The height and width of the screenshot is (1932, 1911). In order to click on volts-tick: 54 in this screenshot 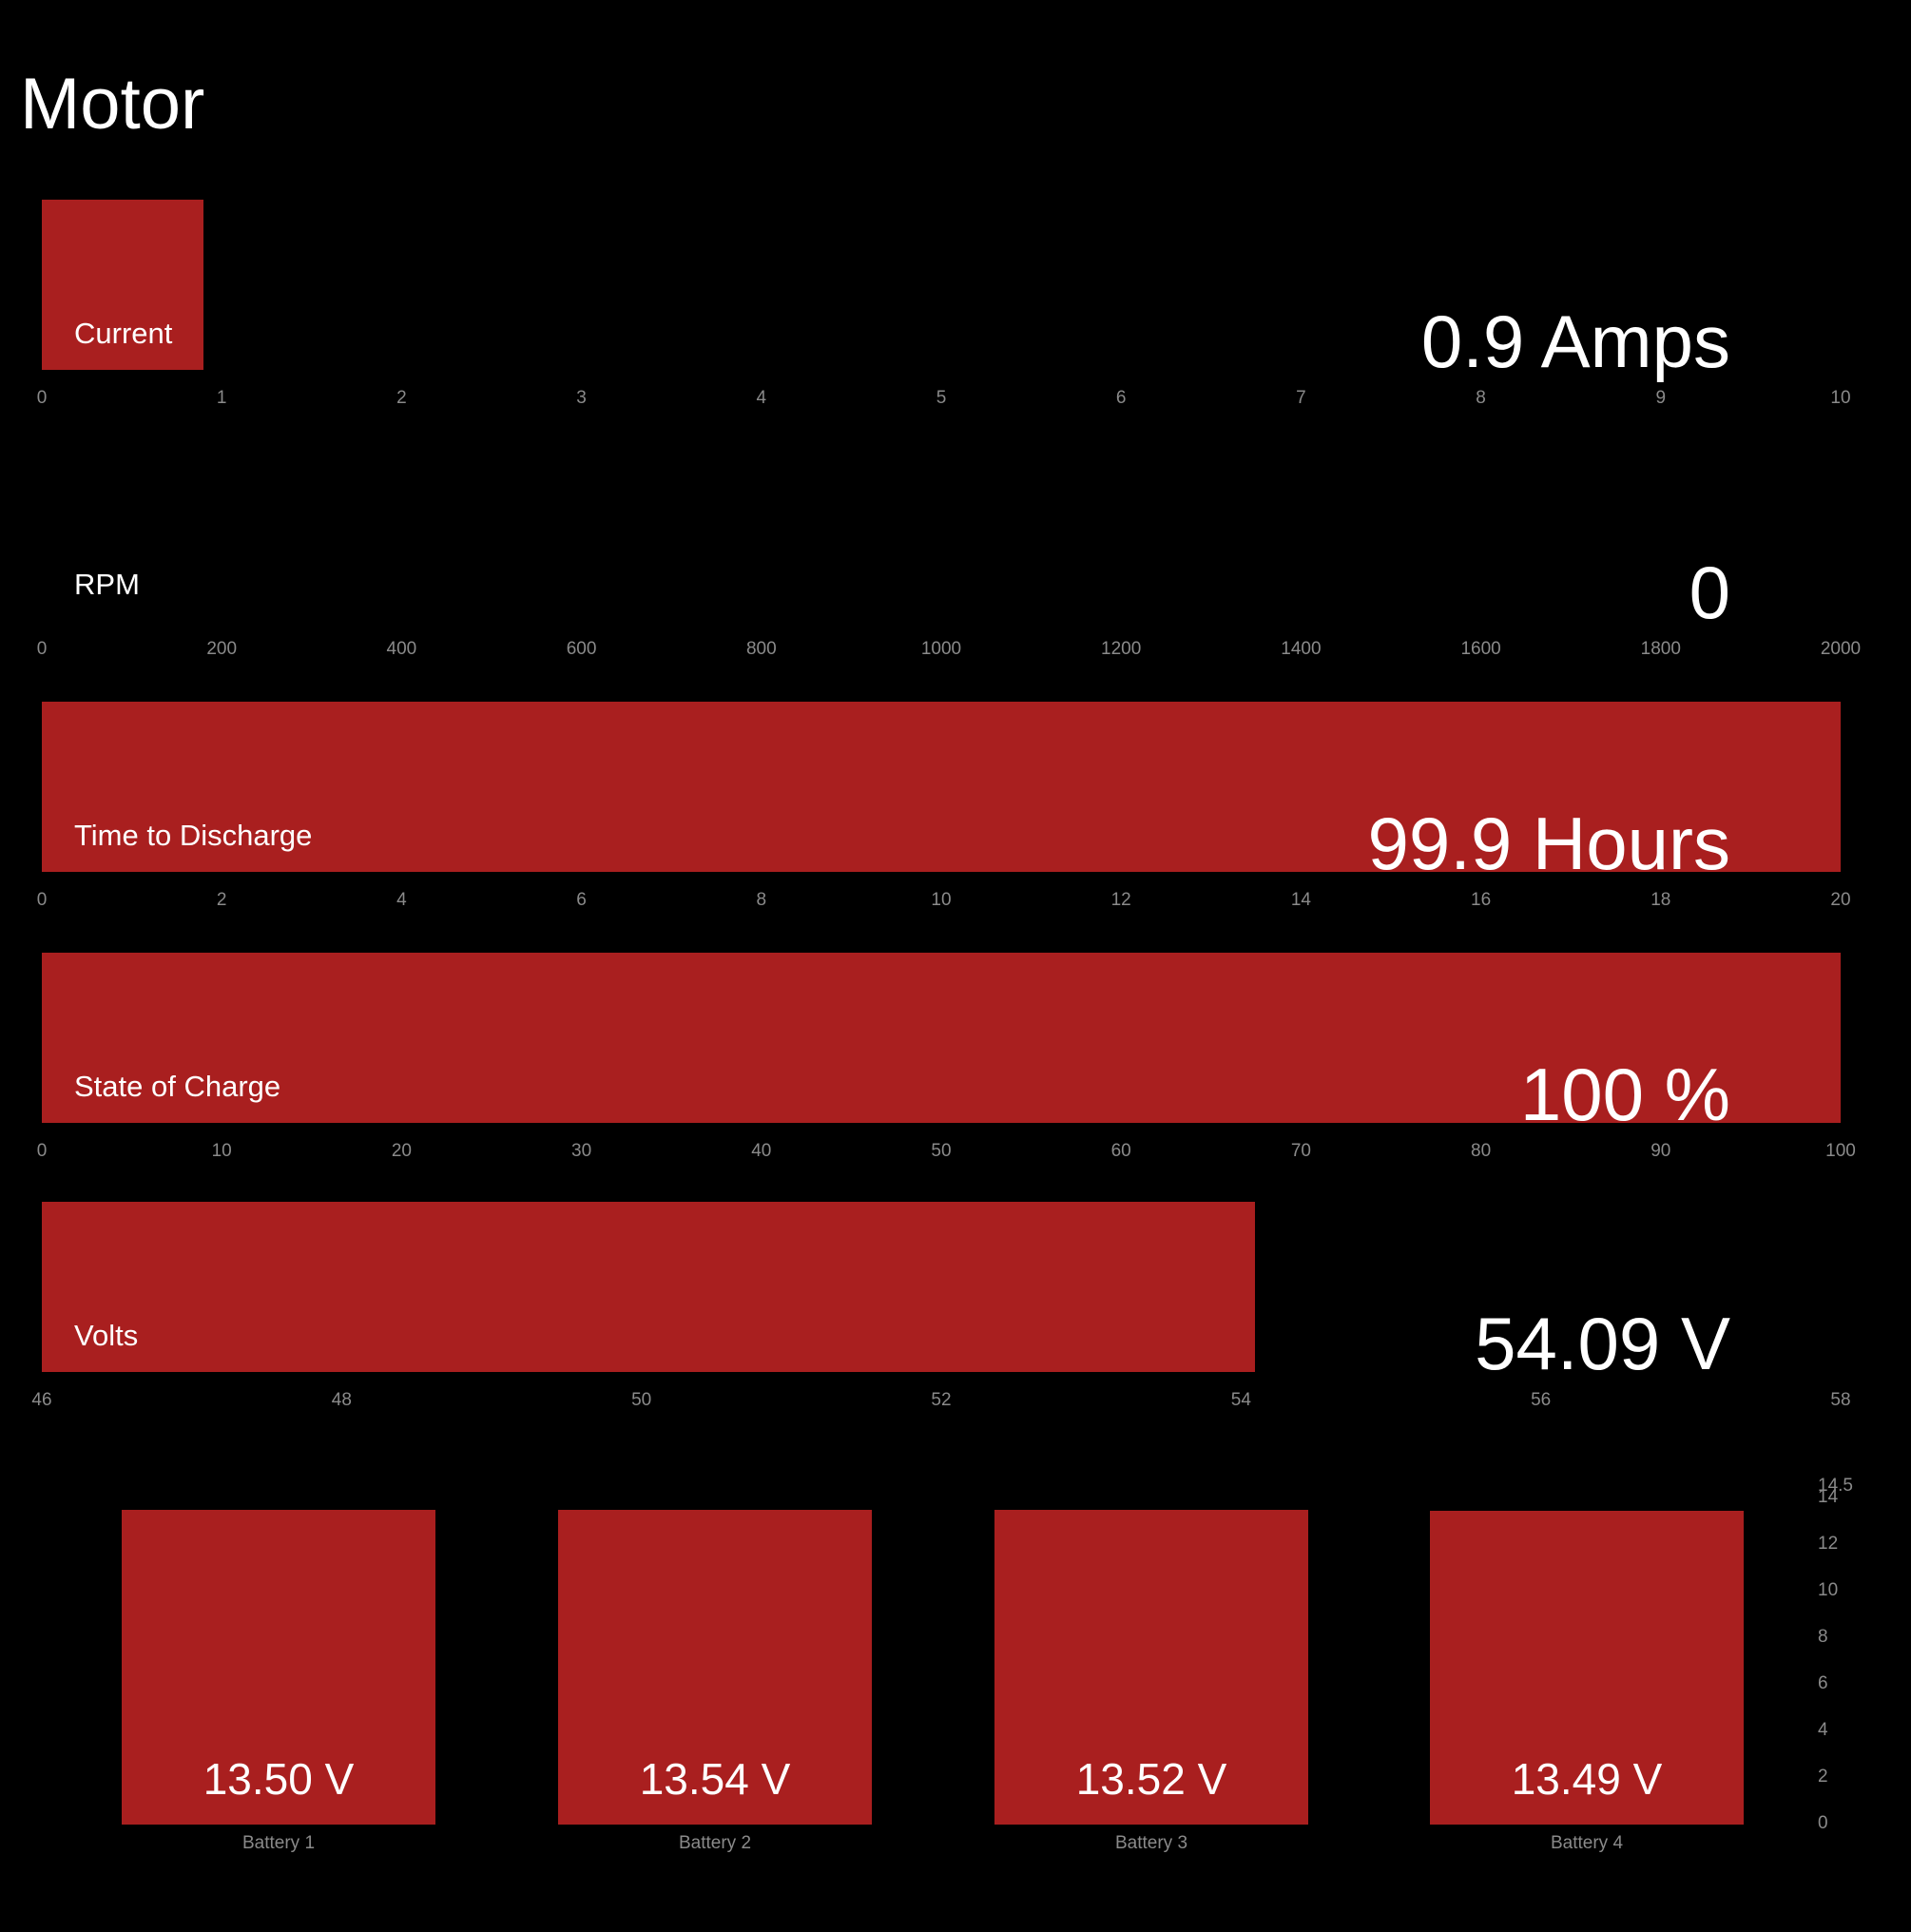, I will do `click(1240, 1400)`.